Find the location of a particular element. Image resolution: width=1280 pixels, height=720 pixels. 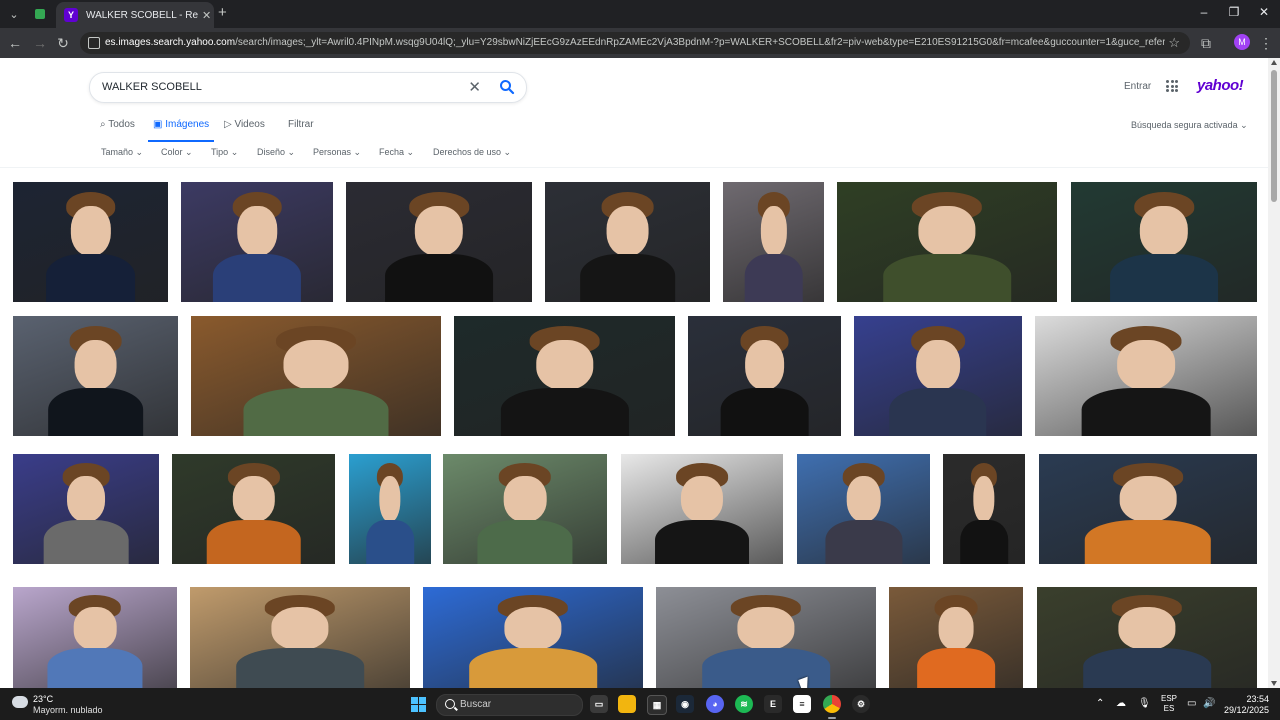

filter-date: Fecha ⌄ is located at coordinates (396, 152).